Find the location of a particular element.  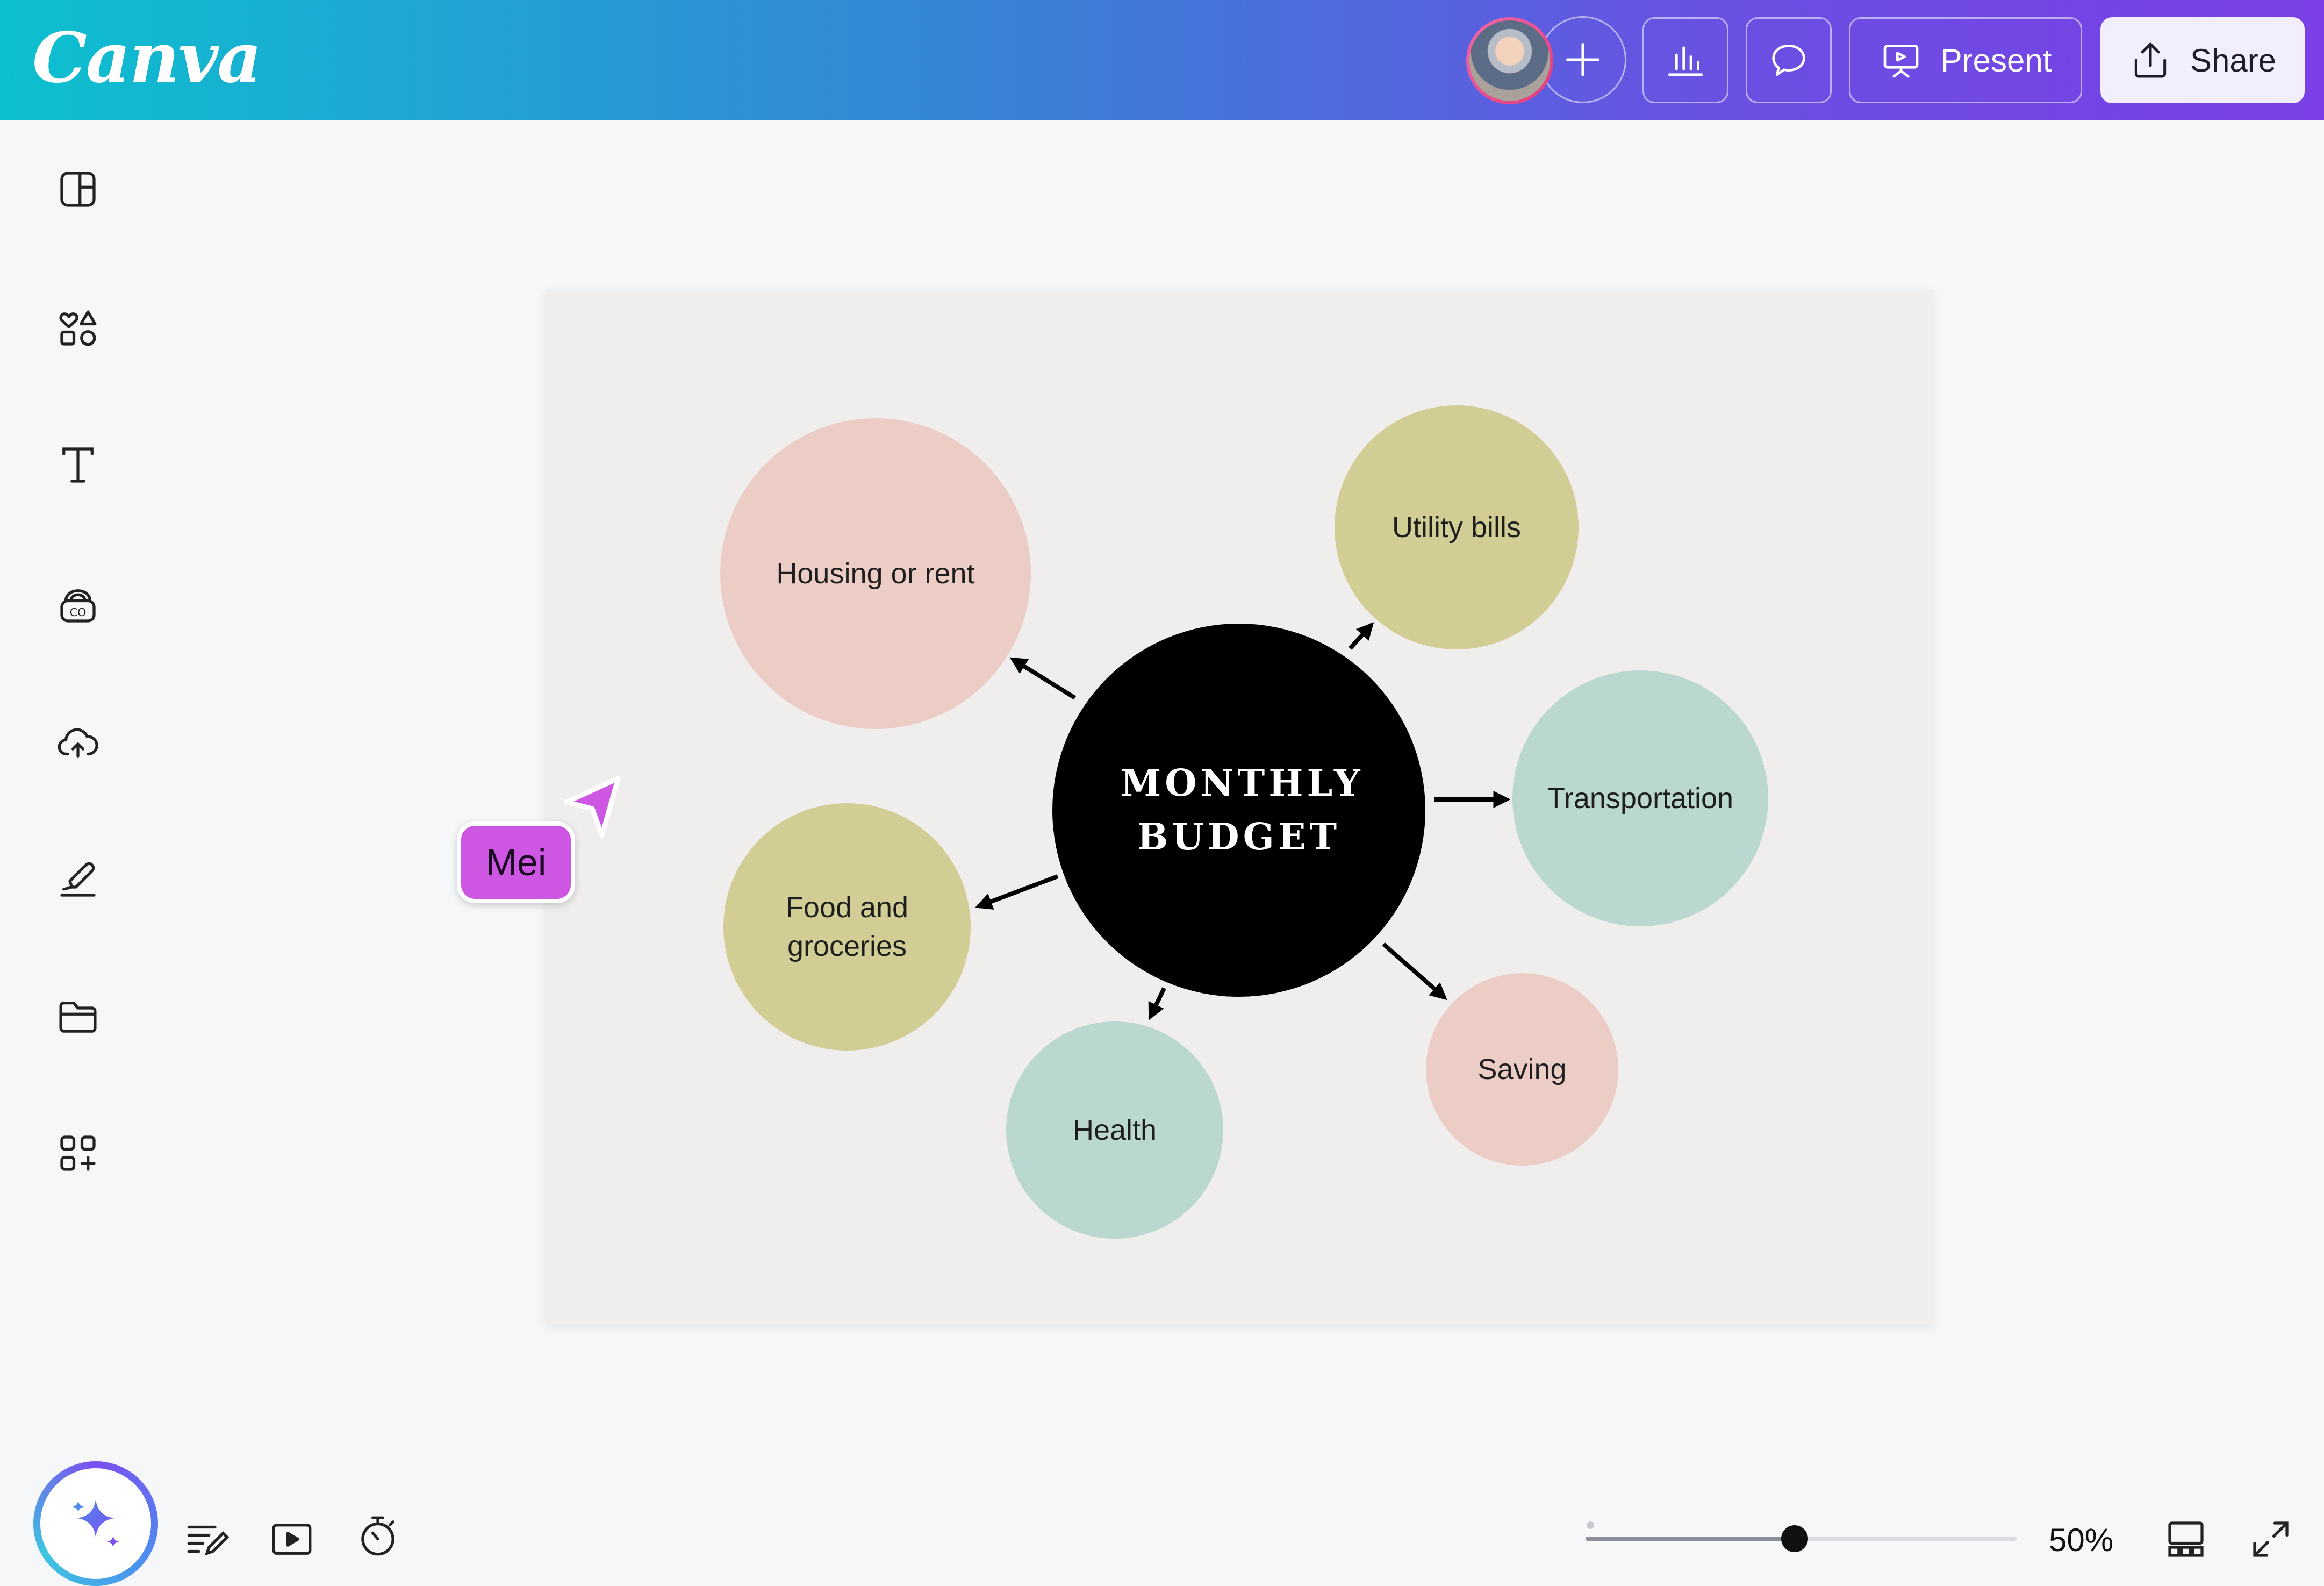

zoom-percentage: 50% is located at coordinates (2081, 1540).